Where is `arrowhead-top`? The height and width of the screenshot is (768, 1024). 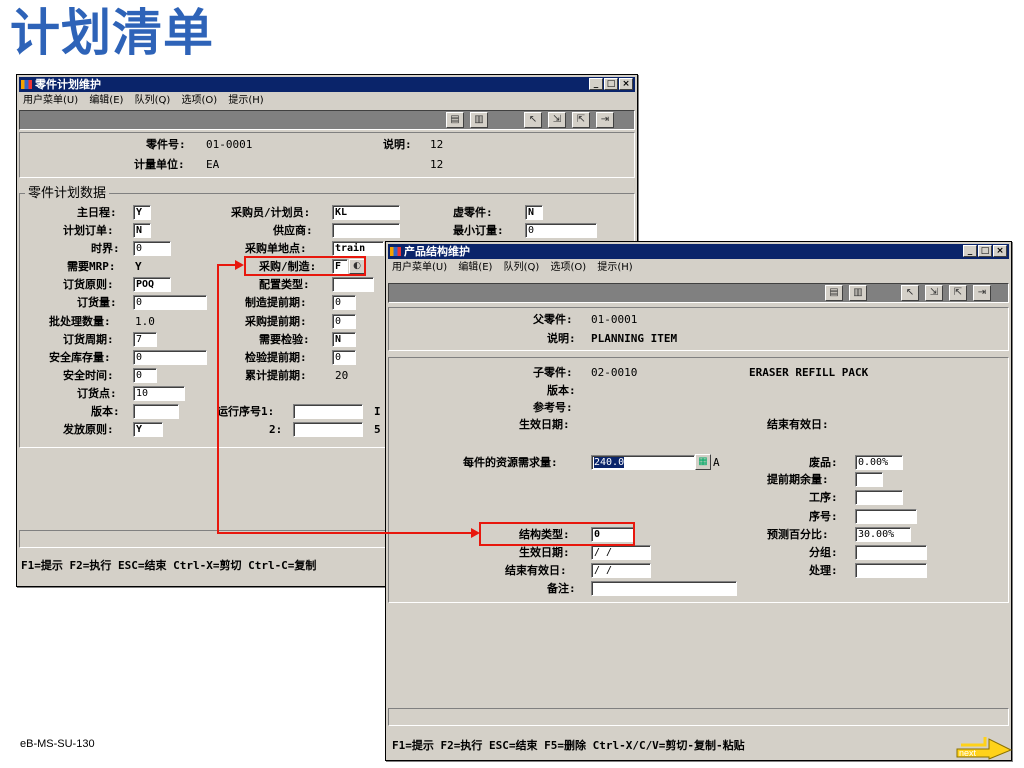
arrowhead-top is located at coordinates (239, 265).